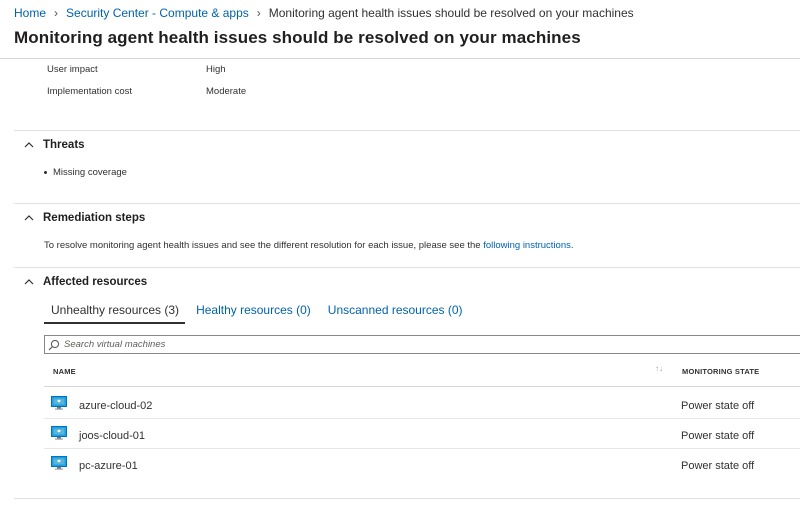 This screenshot has width=800, height=508. What do you see at coordinates (422, 404) in the screenshot?
I see `table-row: azure-cloud-02 Power state off` at bounding box center [422, 404].